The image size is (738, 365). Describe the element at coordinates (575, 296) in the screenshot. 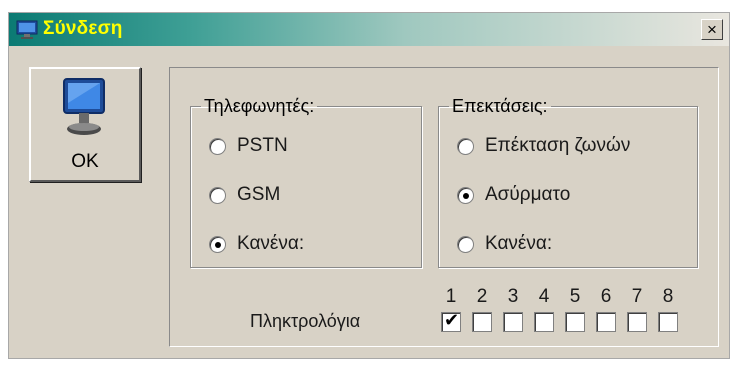

I see `keyboard-number: 5` at that location.